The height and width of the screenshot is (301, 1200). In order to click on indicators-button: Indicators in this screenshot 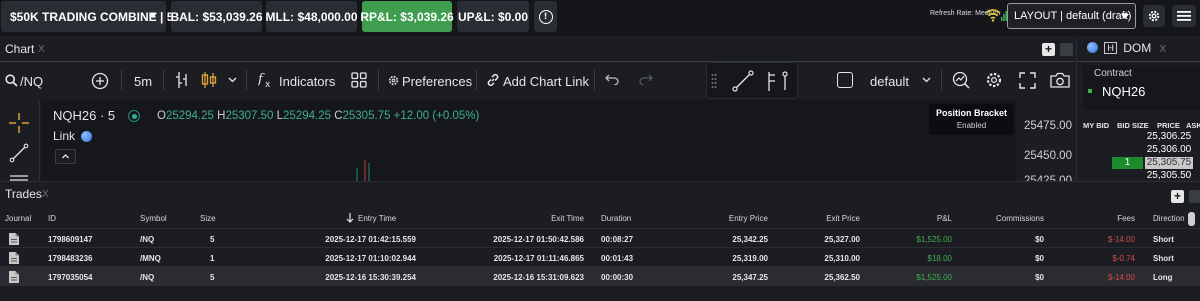, I will do `click(307, 81)`.